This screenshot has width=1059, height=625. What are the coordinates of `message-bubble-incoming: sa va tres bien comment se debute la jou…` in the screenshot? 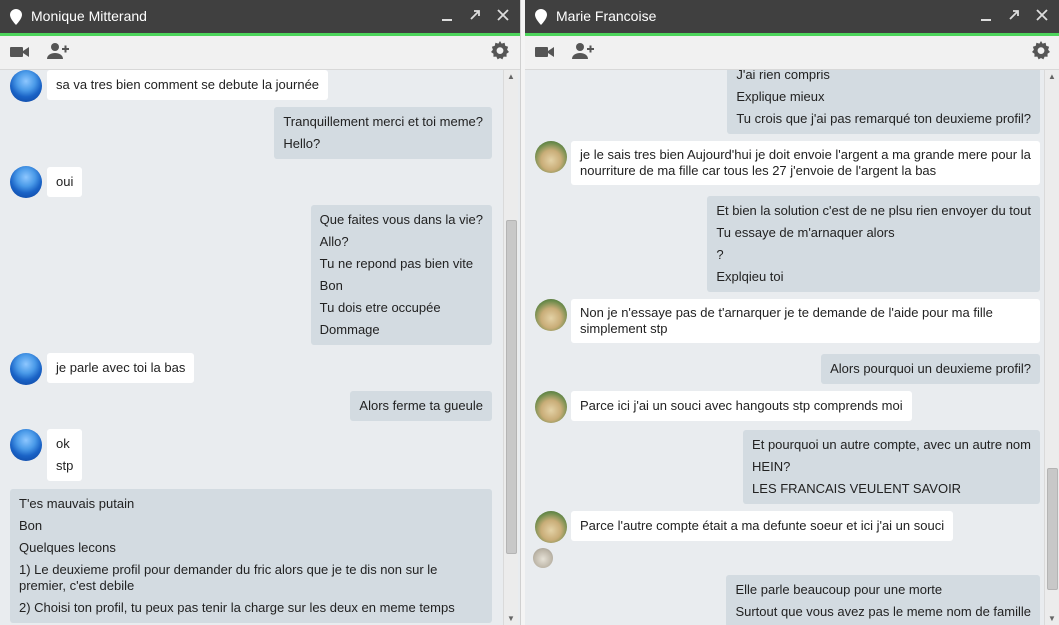 It's located at (188, 85).